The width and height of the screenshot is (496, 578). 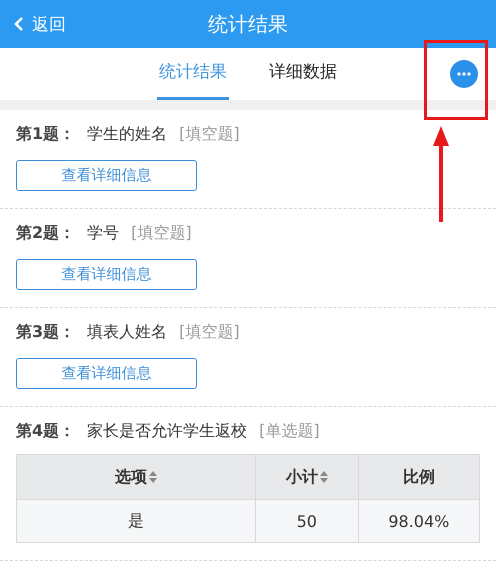 I want to click on question-number: 第1题：, so click(x=46, y=134).